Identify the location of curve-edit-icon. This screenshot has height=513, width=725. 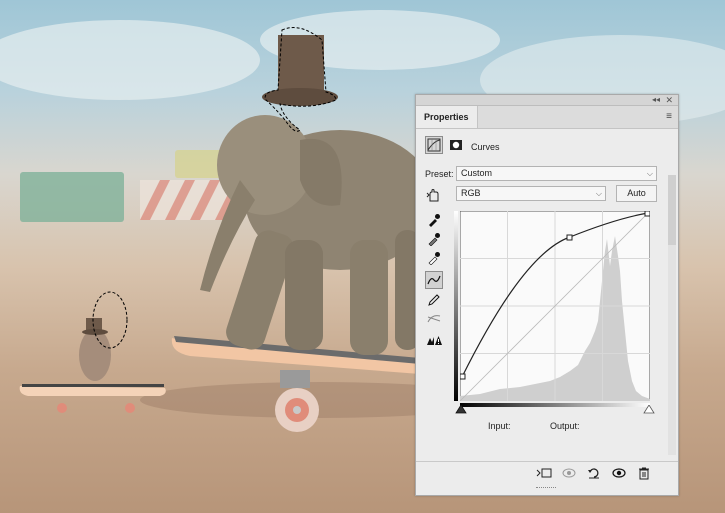
(434, 280).